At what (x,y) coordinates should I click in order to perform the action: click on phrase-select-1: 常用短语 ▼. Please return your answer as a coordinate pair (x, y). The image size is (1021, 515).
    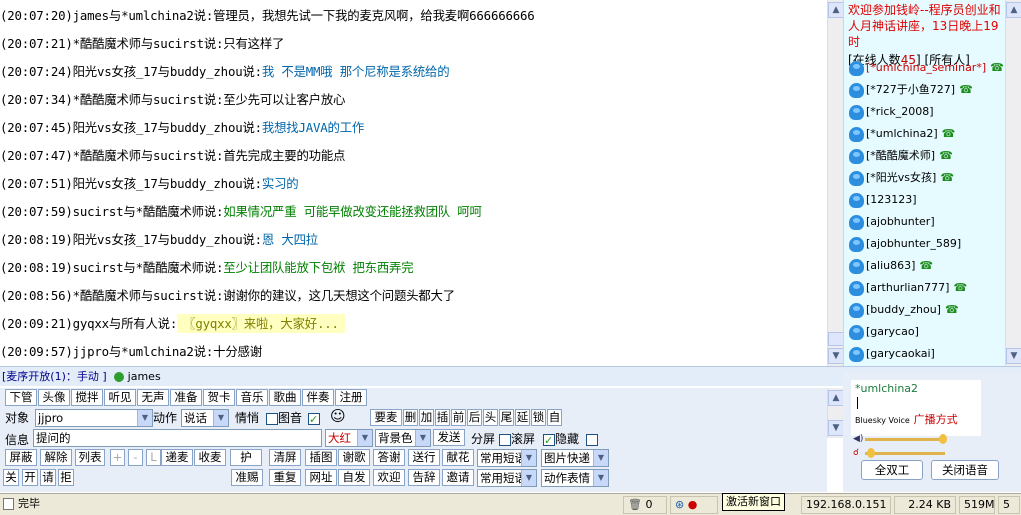
    Looking at the image, I should click on (507, 458).